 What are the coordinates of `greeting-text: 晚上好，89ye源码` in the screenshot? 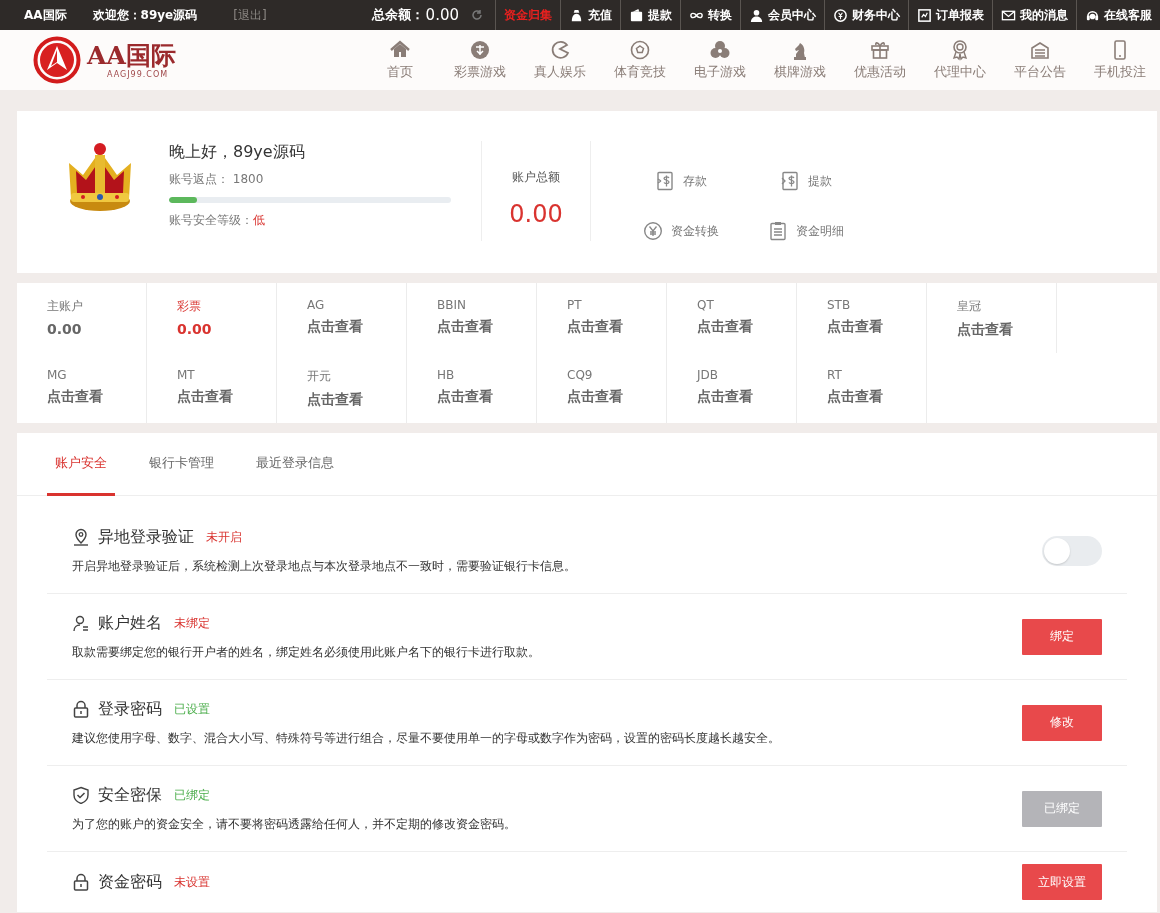 It's located at (237, 152).